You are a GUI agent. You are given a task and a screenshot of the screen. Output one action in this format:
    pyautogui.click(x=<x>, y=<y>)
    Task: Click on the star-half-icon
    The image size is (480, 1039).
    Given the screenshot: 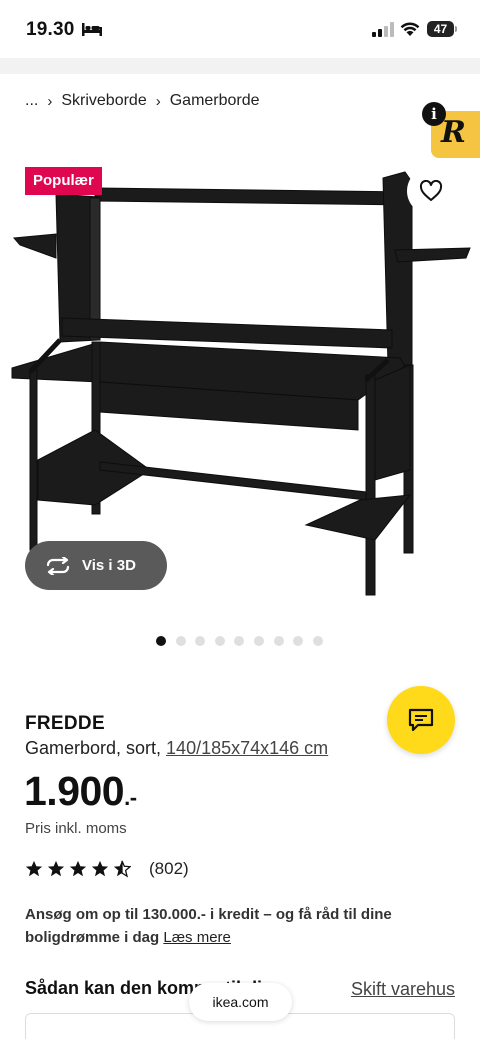 What is the action you would take?
    pyautogui.click(x=122, y=869)
    